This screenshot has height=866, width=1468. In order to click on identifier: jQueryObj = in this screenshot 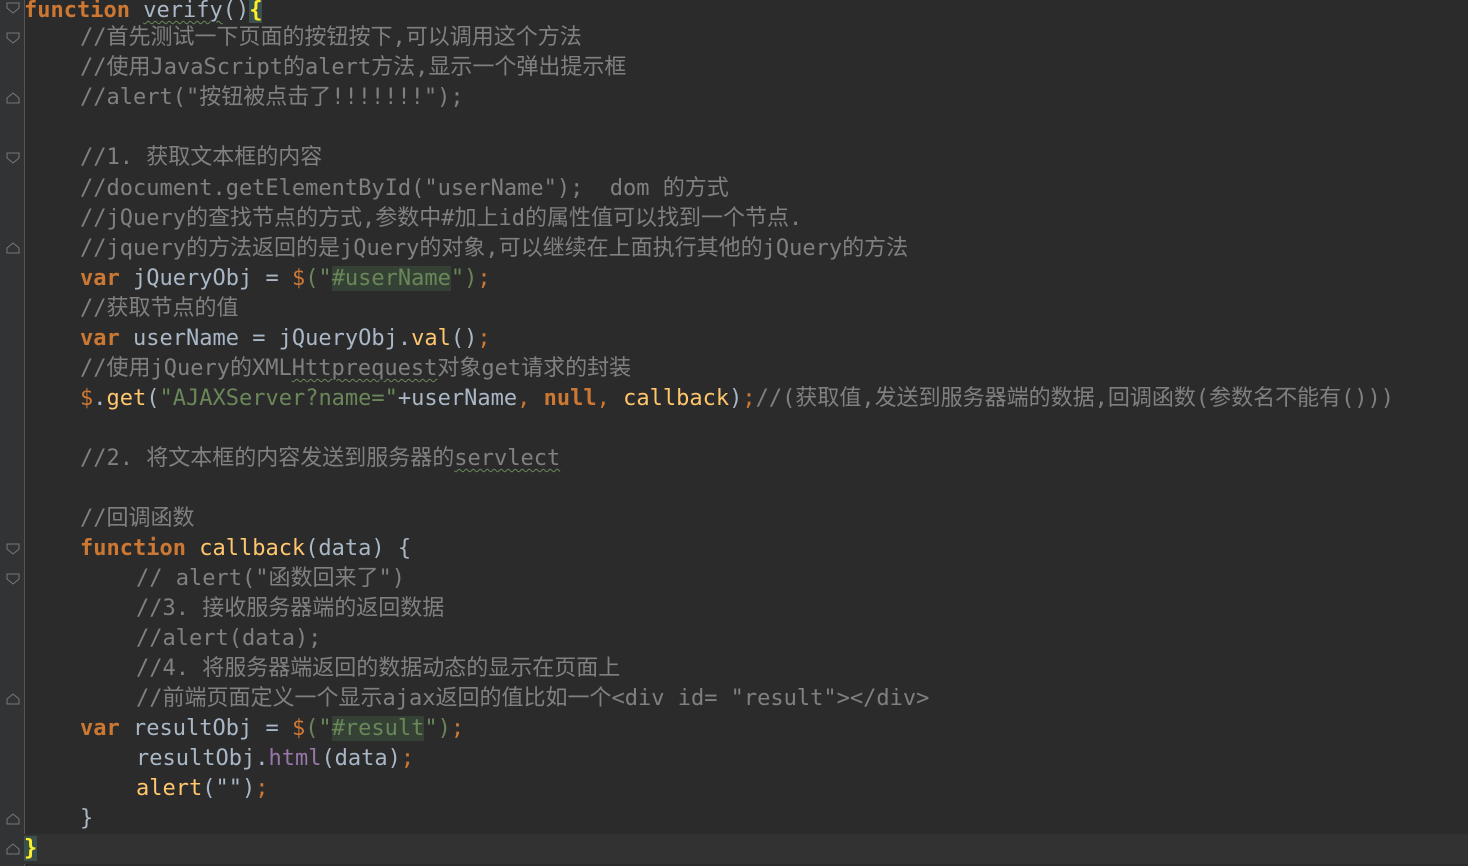, I will do `click(205, 278)`.